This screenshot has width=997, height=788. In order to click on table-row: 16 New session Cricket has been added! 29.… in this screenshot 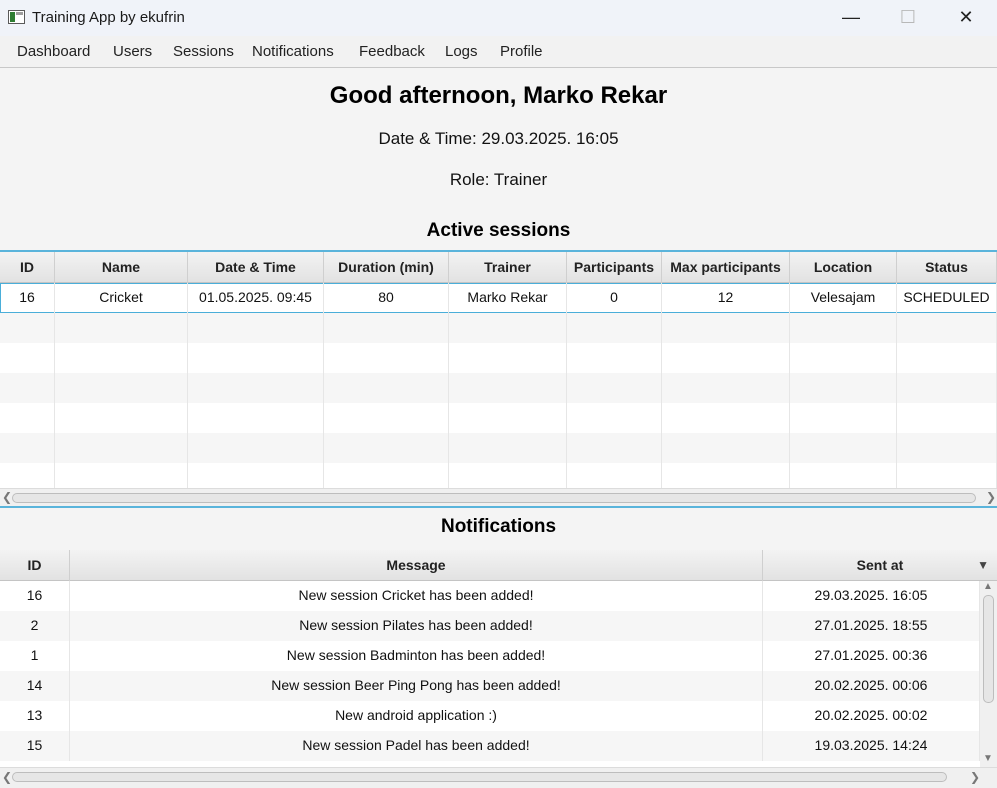, I will do `click(490, 596)`.